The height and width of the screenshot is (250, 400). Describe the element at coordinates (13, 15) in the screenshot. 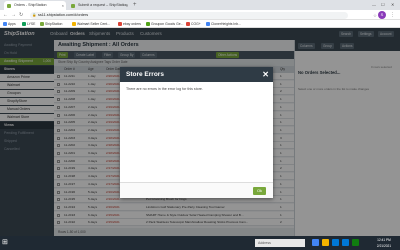

I see `forward-icon: →` at that location.